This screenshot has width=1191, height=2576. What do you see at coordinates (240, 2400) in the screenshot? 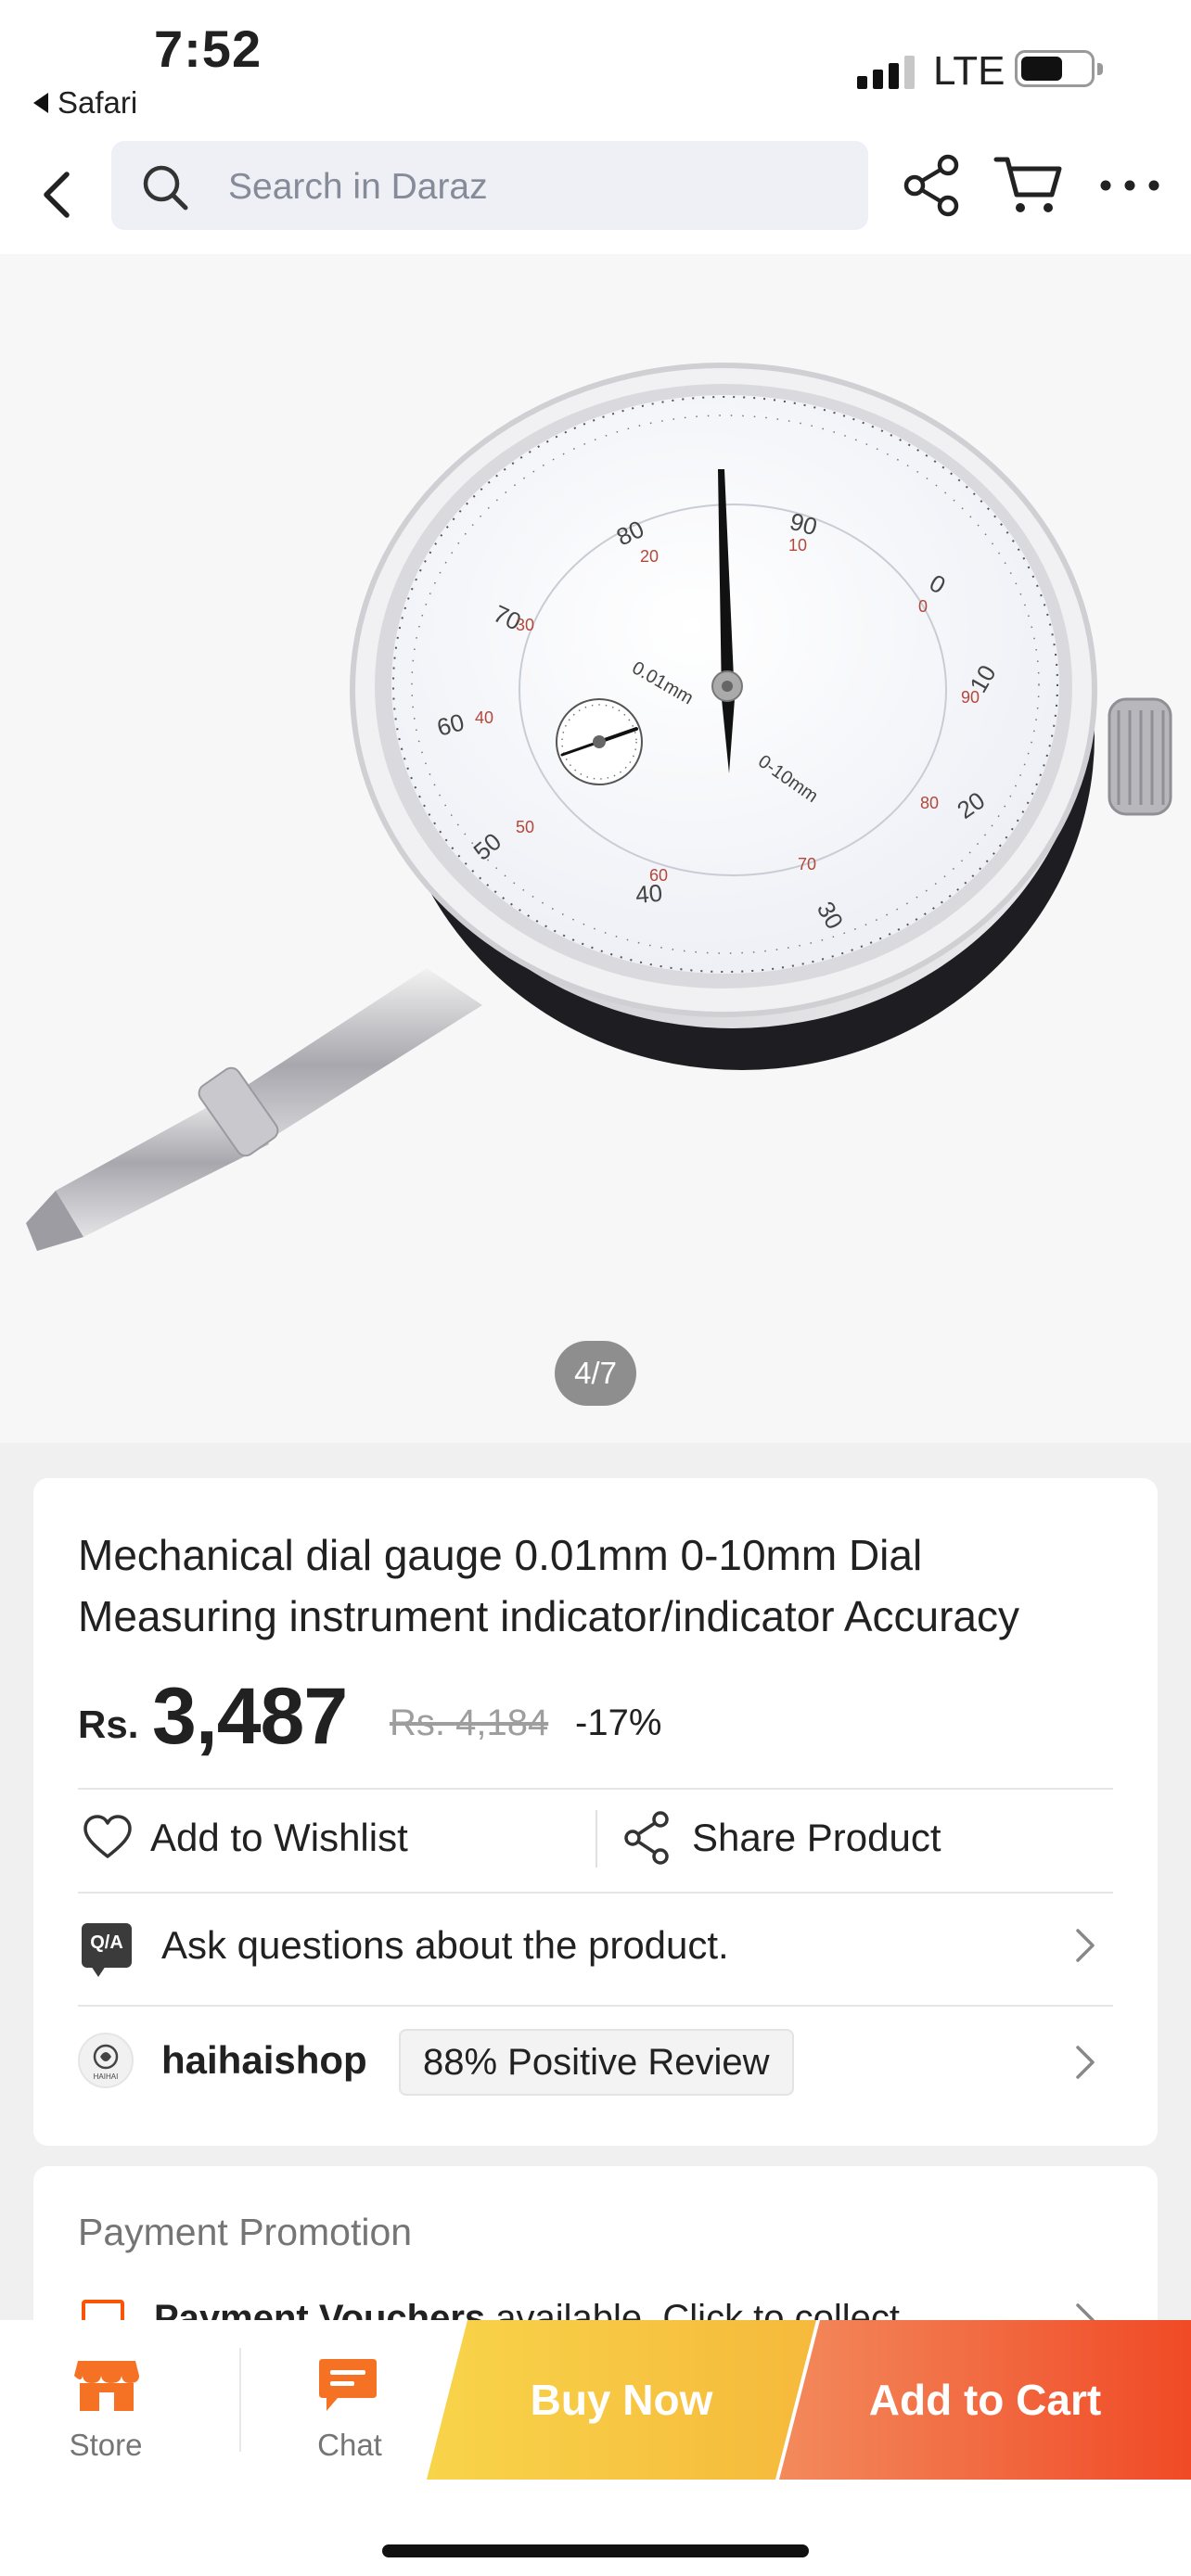
I see `bottom-separator` at bounding box center [240, 2400].